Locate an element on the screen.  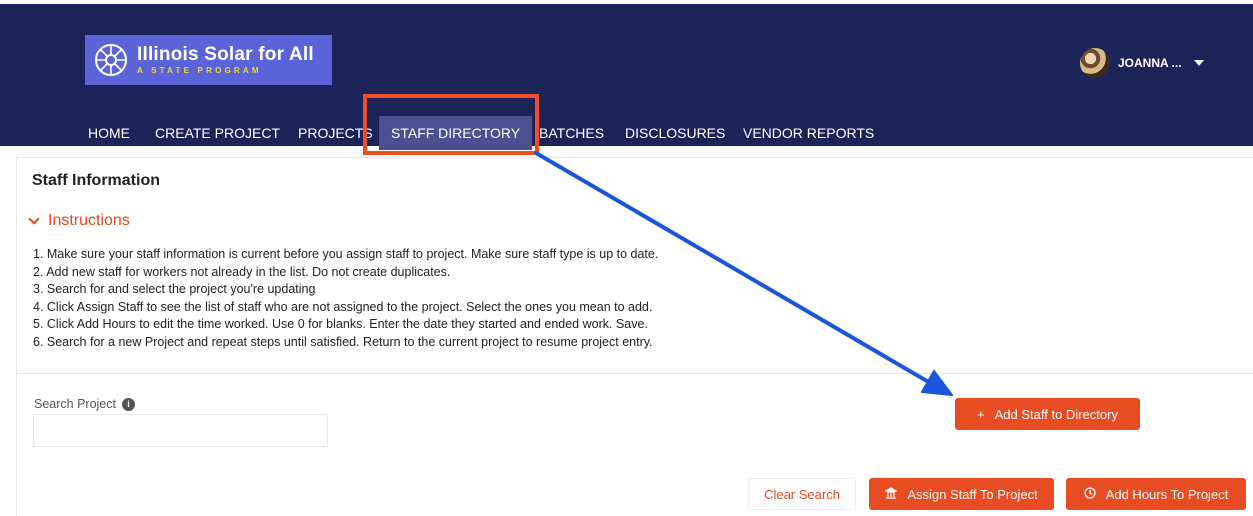
add-hours-label: Add Hours To Project is located at coordinates (1167, 494).